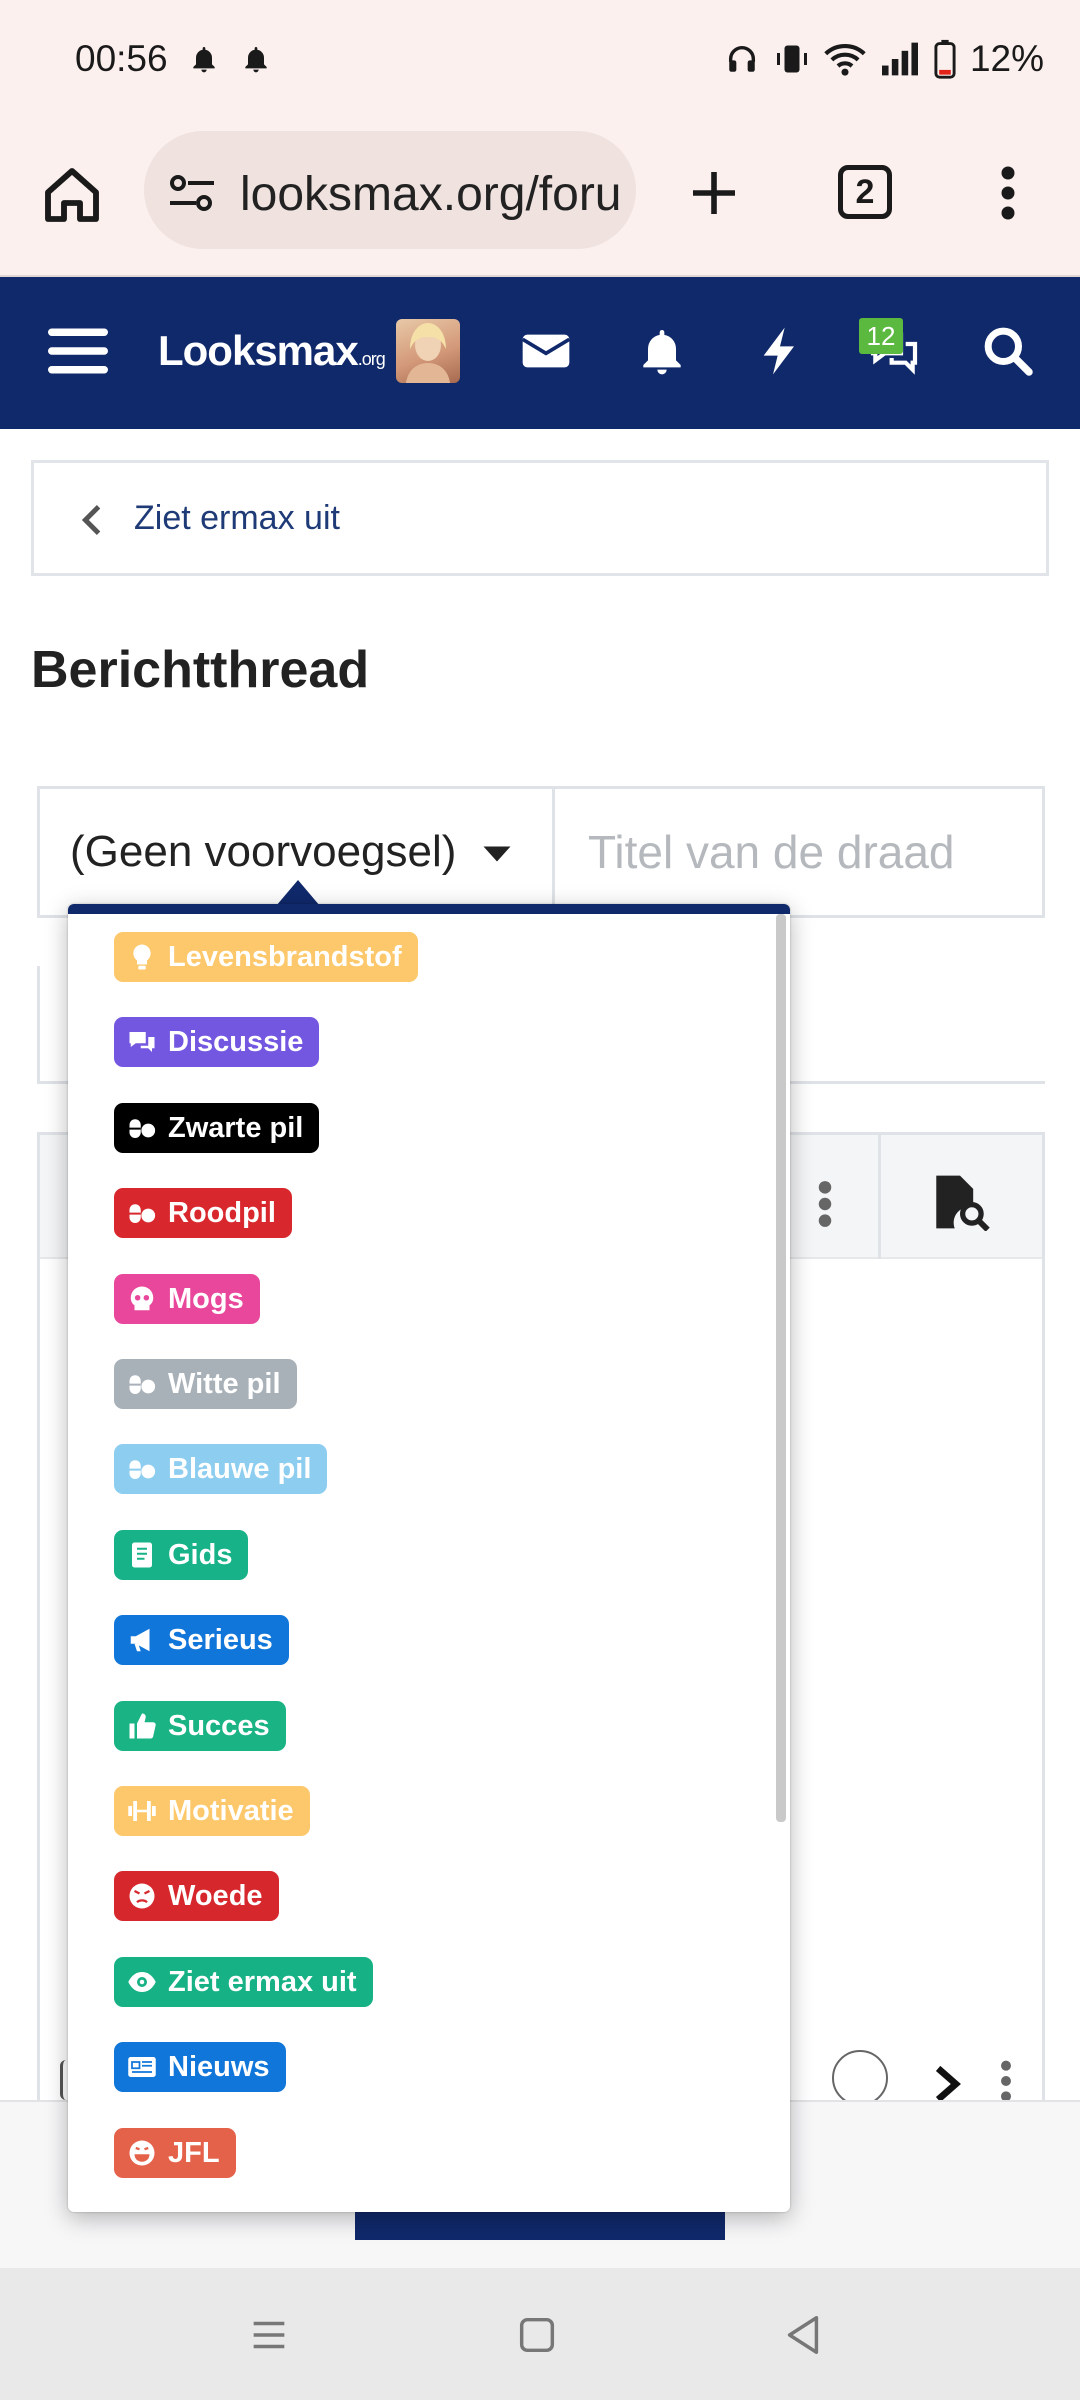  I want to click on status-right-icons: 12%, so click(884, 59).